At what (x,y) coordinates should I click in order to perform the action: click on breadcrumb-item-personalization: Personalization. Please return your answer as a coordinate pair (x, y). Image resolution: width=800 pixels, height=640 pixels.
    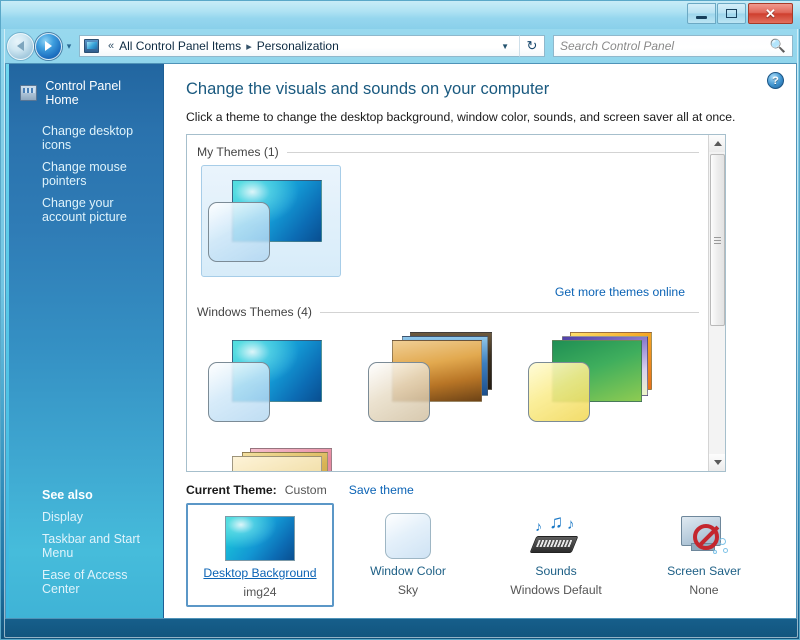
    Looking at the image, I should click on (298, 46).